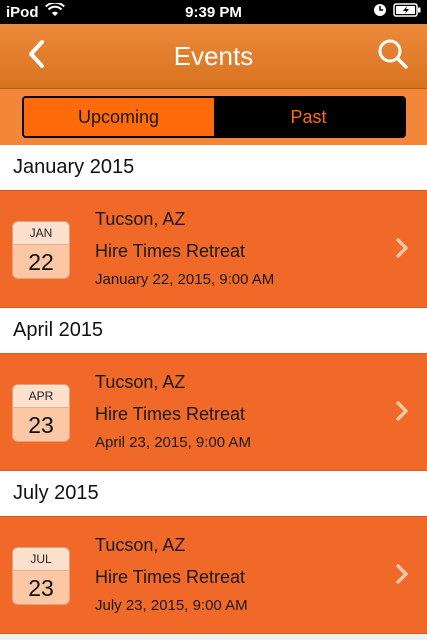  I want to click on nav-bar: Events, so click(213, 56).